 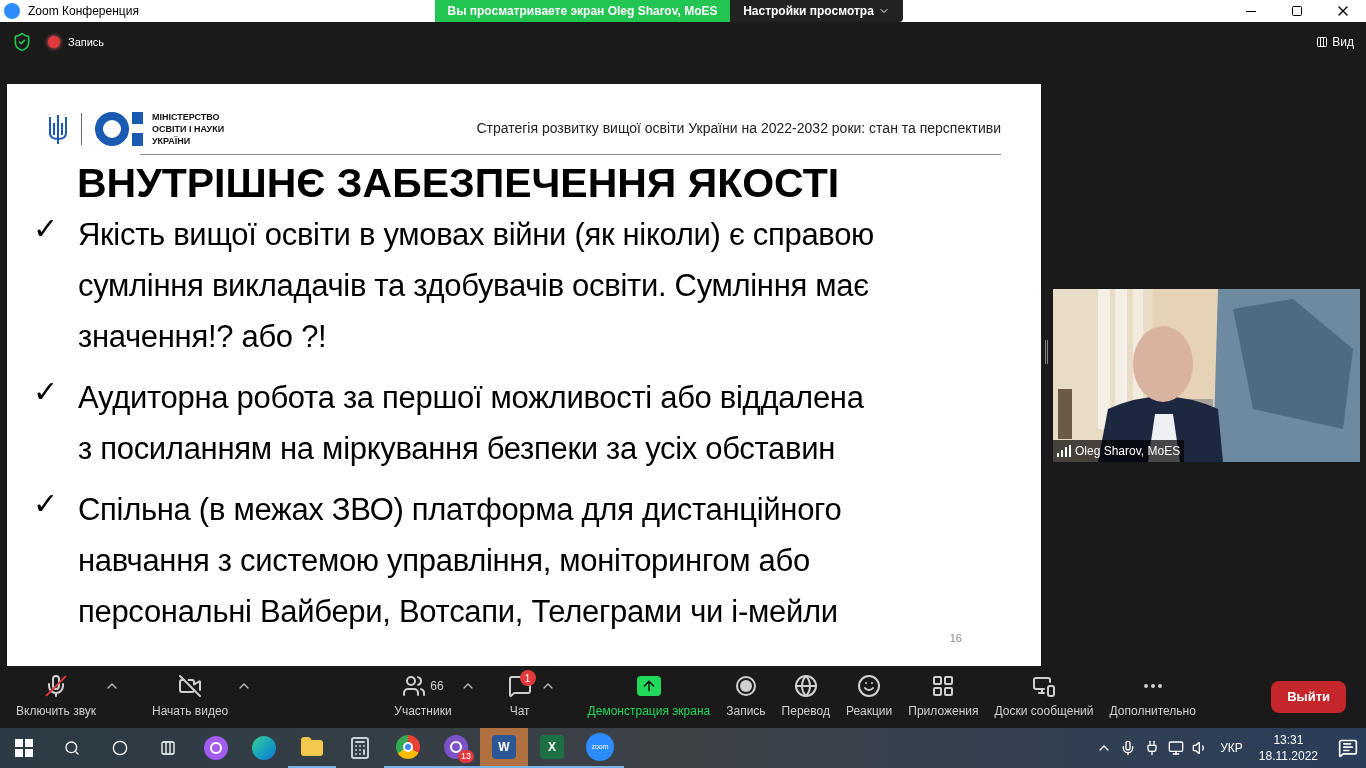 What do you see at coordinates (1231, 748) in the screenshot?
I see `language-indicator: УКР` at bounding box center [1231, 748].